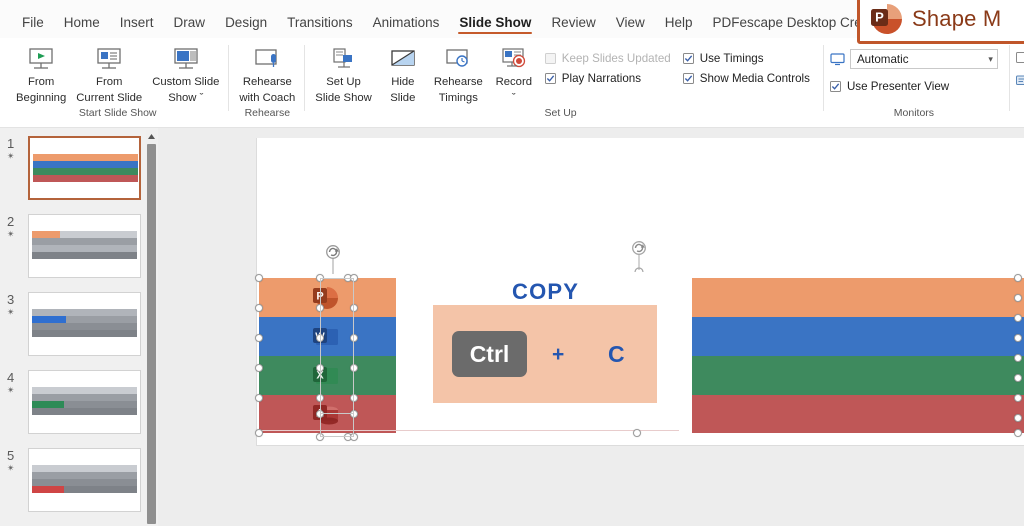 This screenshot has height=526, width=1024. What do you see at coordinates (109, 59) in the screenshot?
I see `from-current-slide-icon` at bounding box center [109, 59].